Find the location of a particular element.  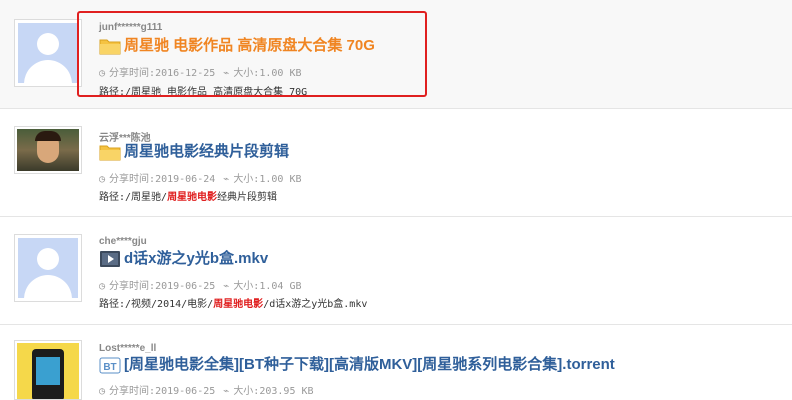

result-path: 路径:/视频/2014/电影/周星驰电影/d话x游之y光b盒.mkv is located at coordinates (233, 302).